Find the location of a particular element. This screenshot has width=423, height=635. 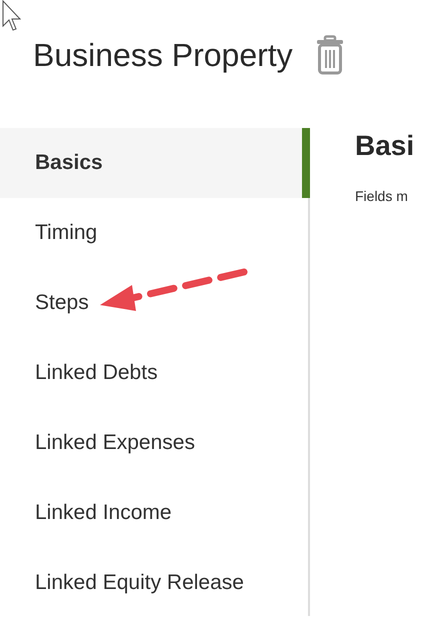

sidebar-item: Linked Income is located at coordinates (155, 513).